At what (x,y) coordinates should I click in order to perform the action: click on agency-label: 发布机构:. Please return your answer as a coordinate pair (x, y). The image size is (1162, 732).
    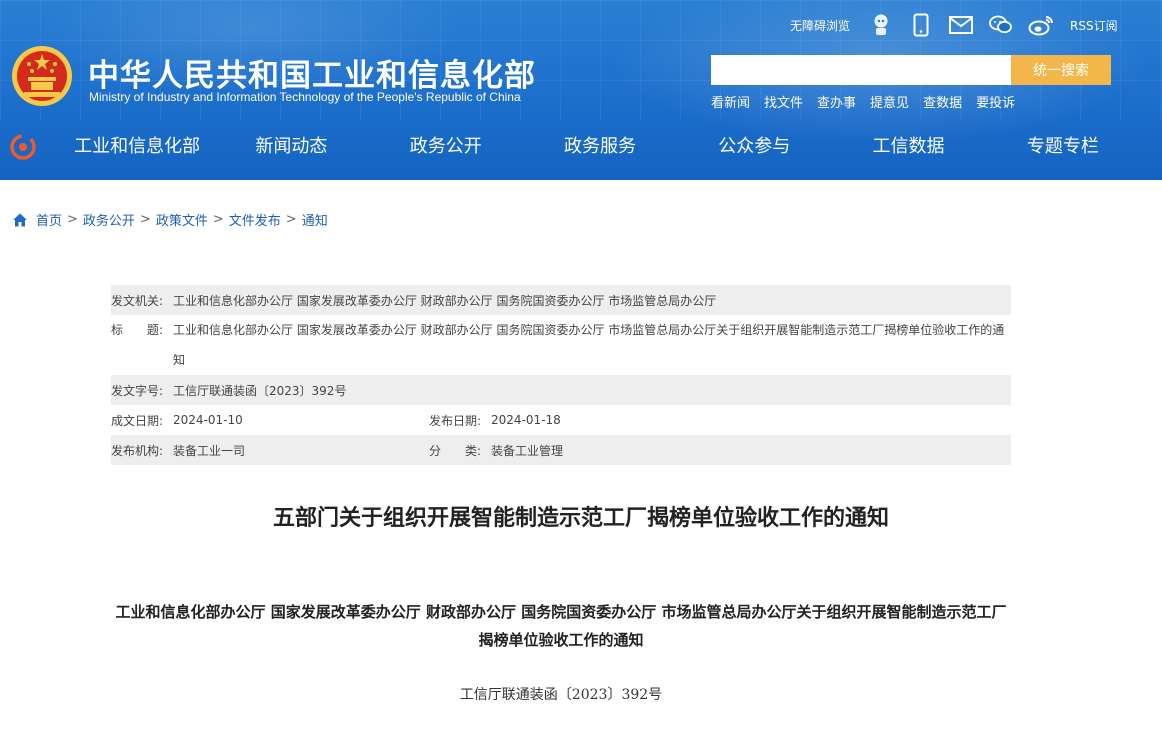
    Looking at the image, I should click on (137, 450).